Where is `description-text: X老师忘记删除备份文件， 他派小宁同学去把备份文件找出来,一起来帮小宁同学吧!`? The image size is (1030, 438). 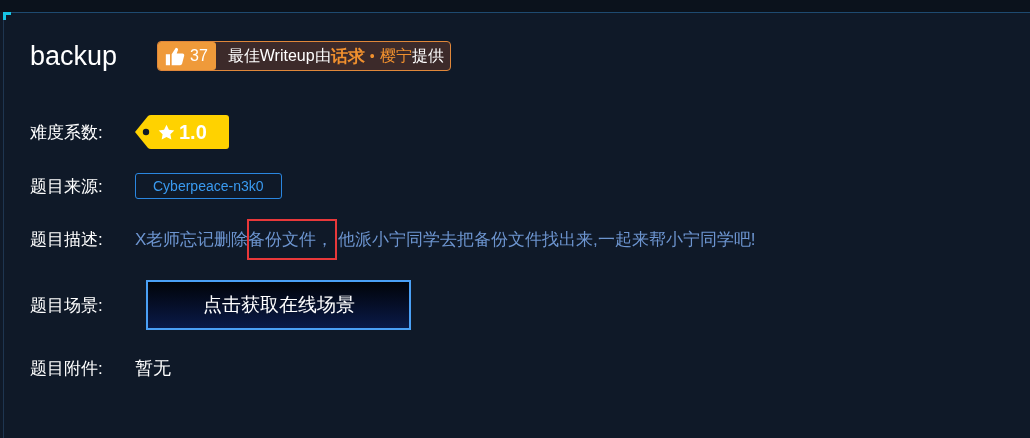 description-text: X老师忘记删除备份文件， 他派小宁同学去把备份文件找出来,一起来帮小宁同学吧! is located at coordinates (445, 239).